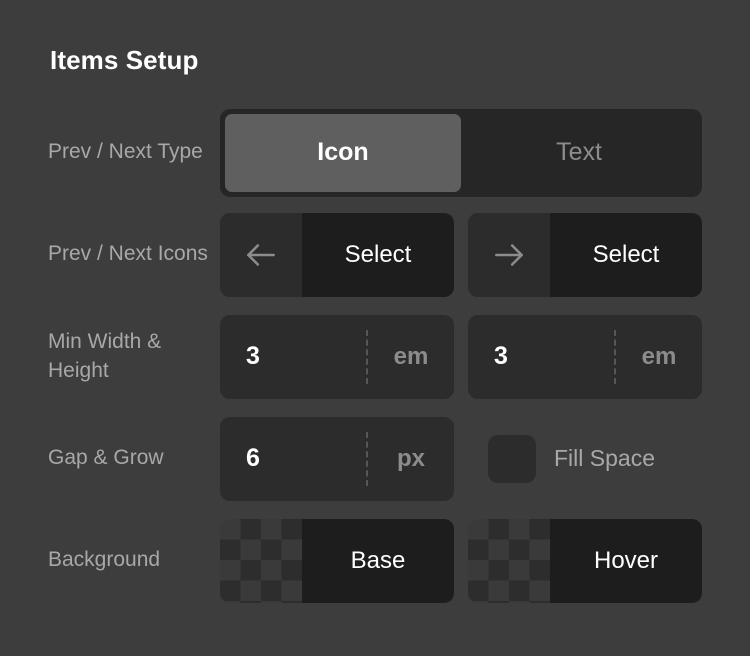 The height and width of the screenshot is (656, 750). I want to click on row-prev-next-type: Prev / Next Type Icon Text, so click(375, 152).